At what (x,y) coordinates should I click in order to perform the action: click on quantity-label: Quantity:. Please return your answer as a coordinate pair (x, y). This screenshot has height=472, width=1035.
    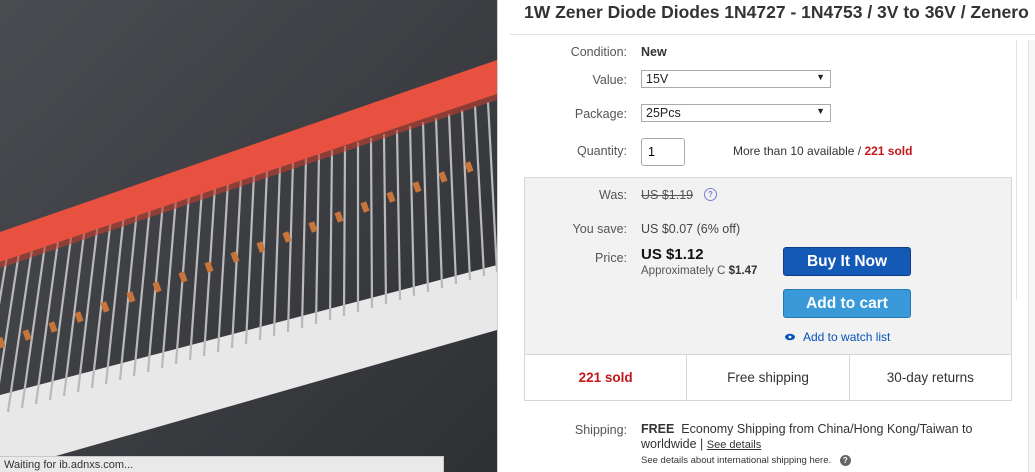
    Looking at the image, I should click on (601, 151).